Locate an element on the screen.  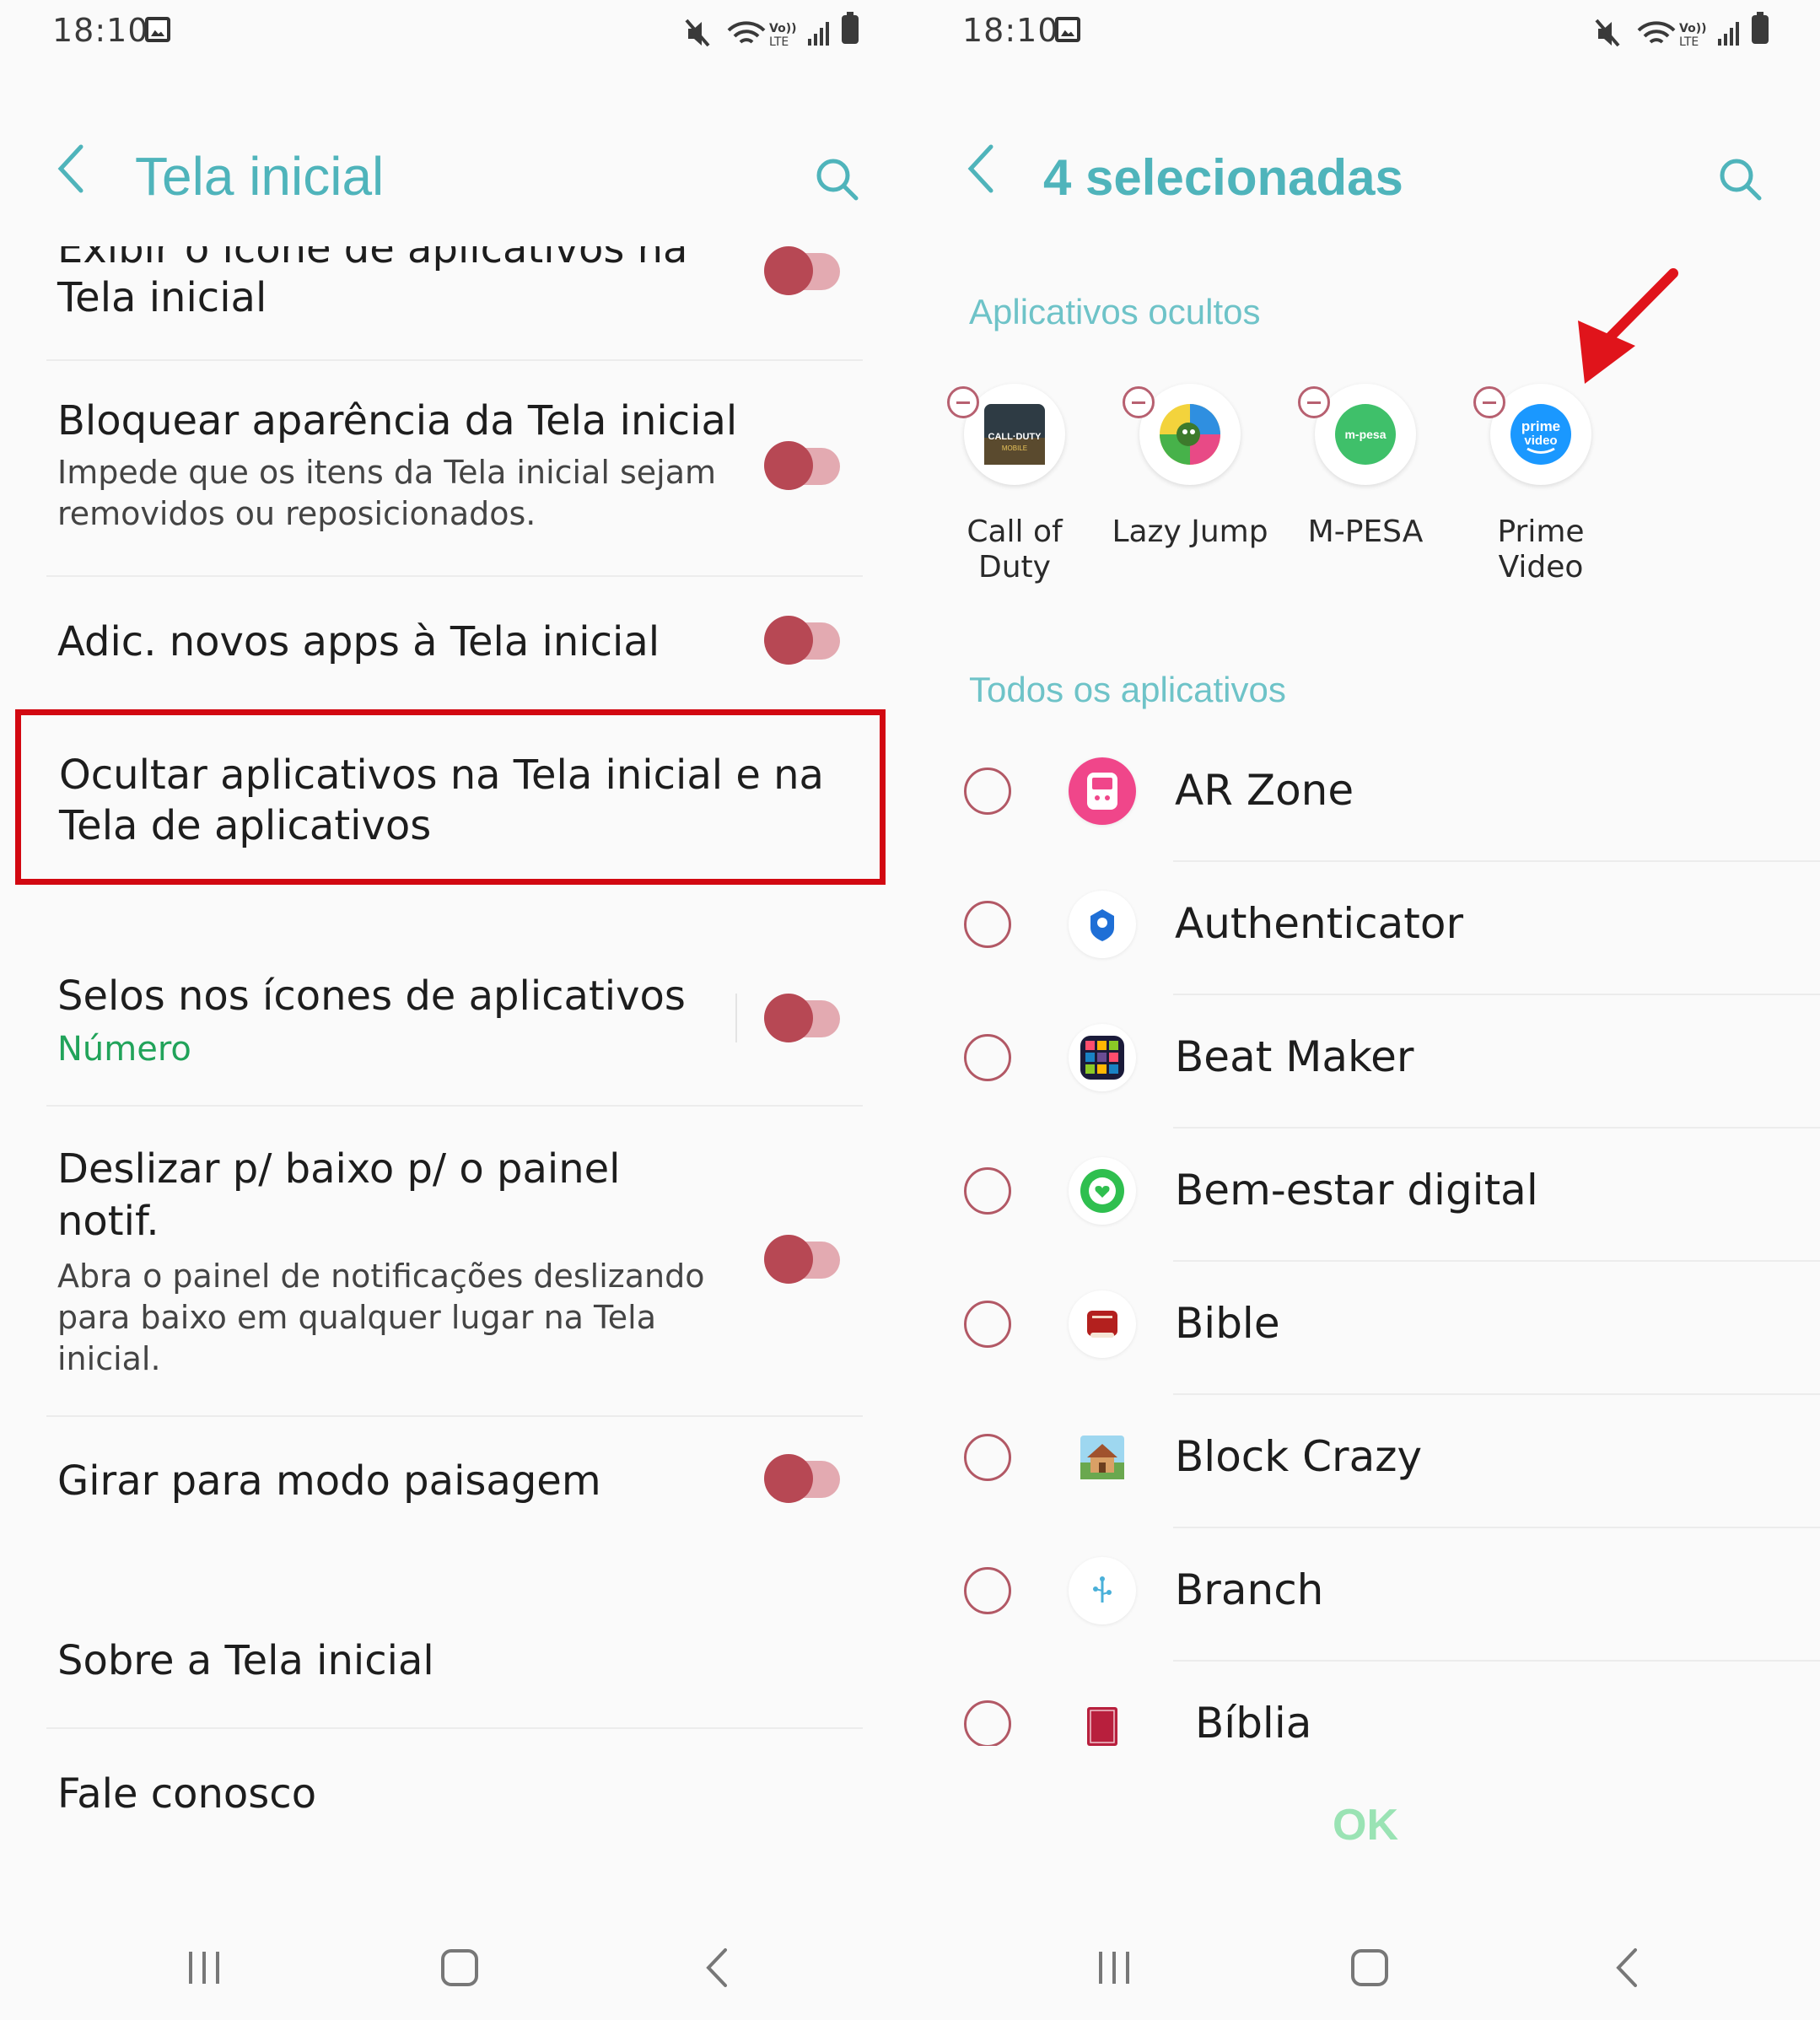
contact-us-link: Fale conosco is located at coordinates (455, 1795).